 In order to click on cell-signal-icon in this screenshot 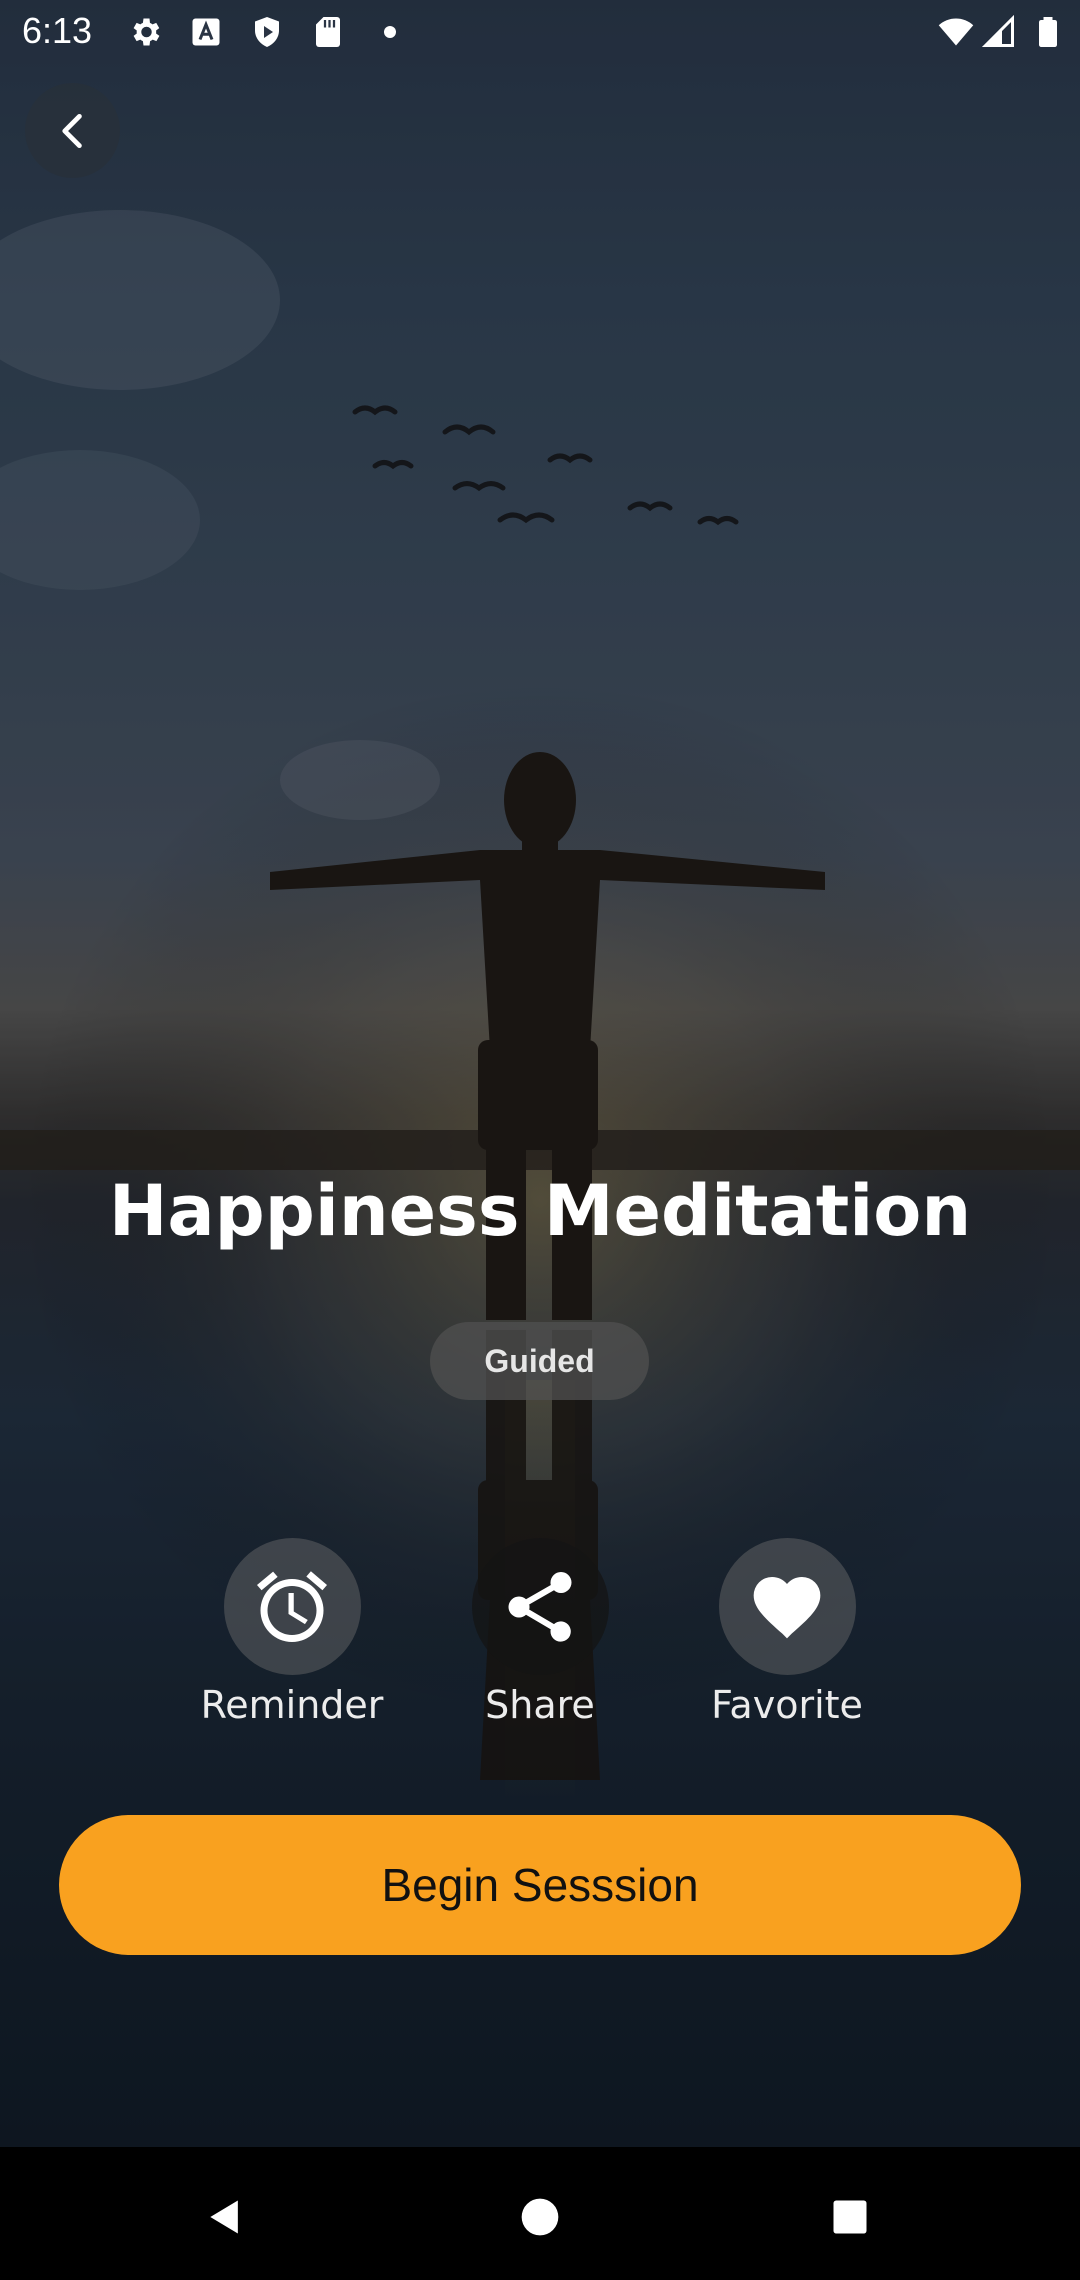, I will do `click(999, 32)`.